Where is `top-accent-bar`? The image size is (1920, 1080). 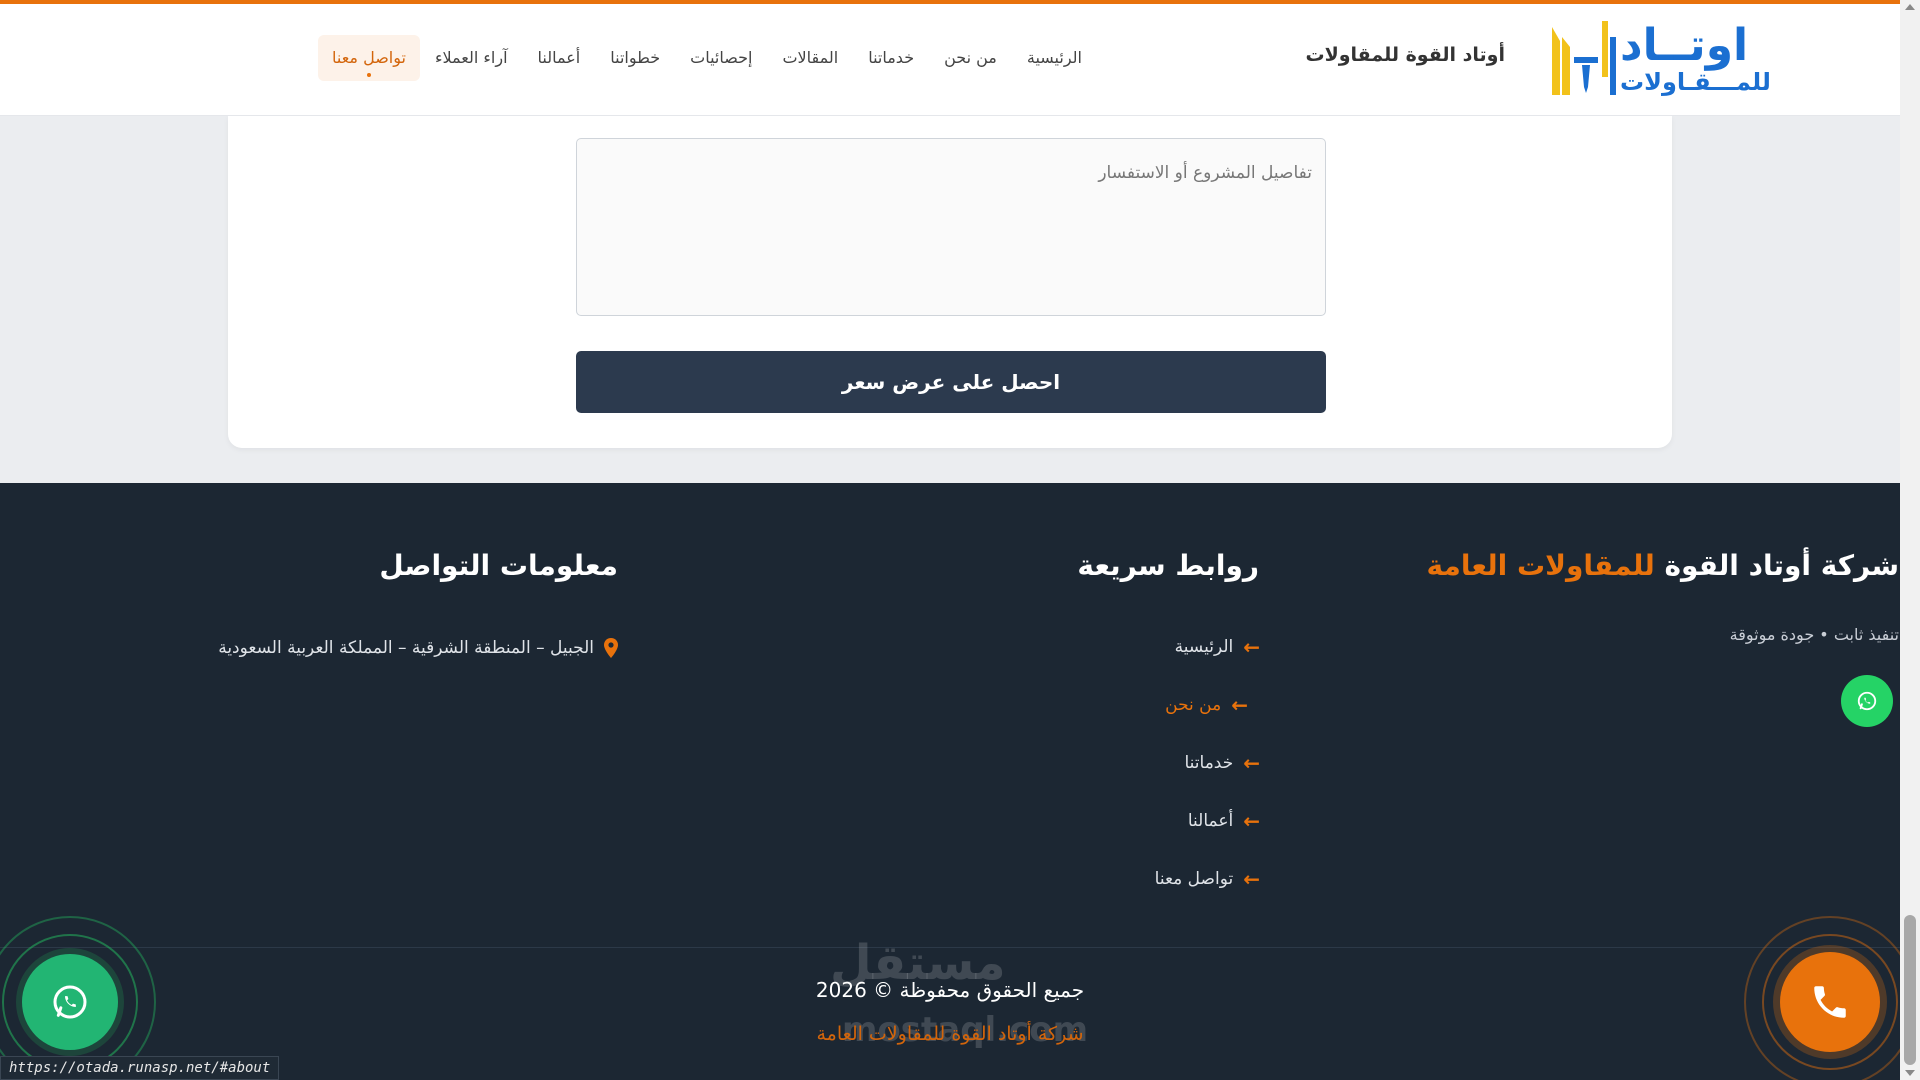
top-accent-bar is located at coordinates (950, 2).